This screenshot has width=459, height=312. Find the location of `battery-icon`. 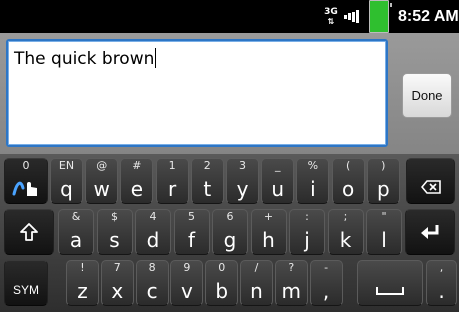

battery-icon is located at coordinates (380, 16).